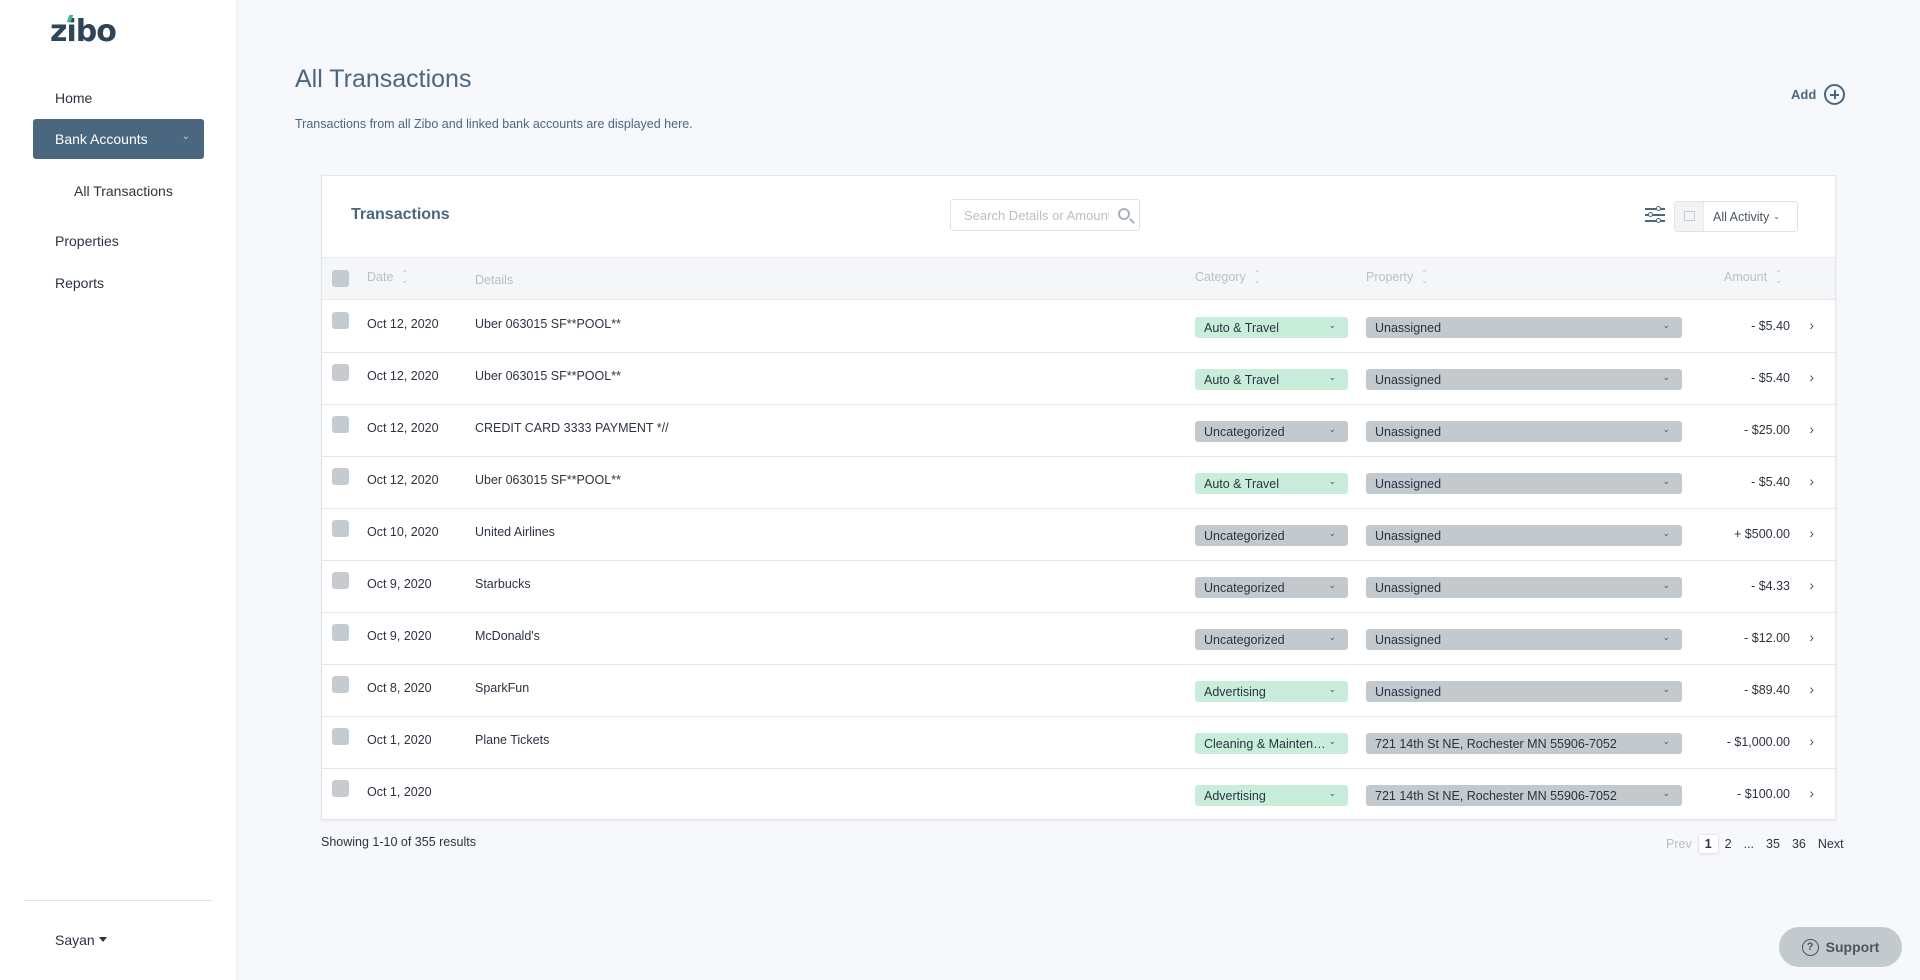 This screenshot has height=980, width=1920. I want to click on category-value: Uncategorized, so click(1244, 535).